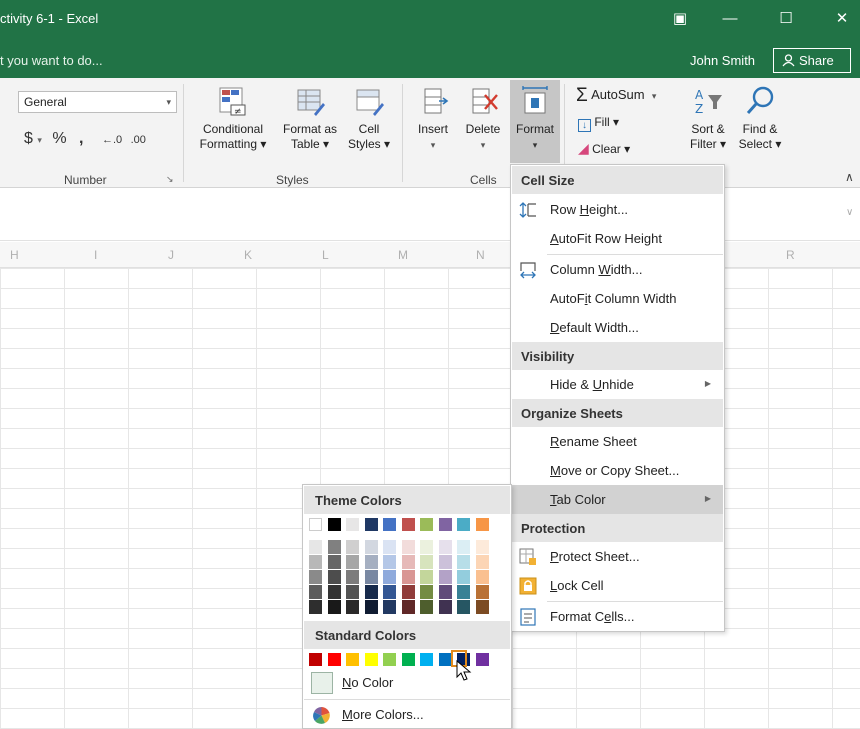  What do you see at coordinates (680, 20) in the screenshot?
I see `ribbon-display-options-icon: ▣` at bounding box center [680, 20].